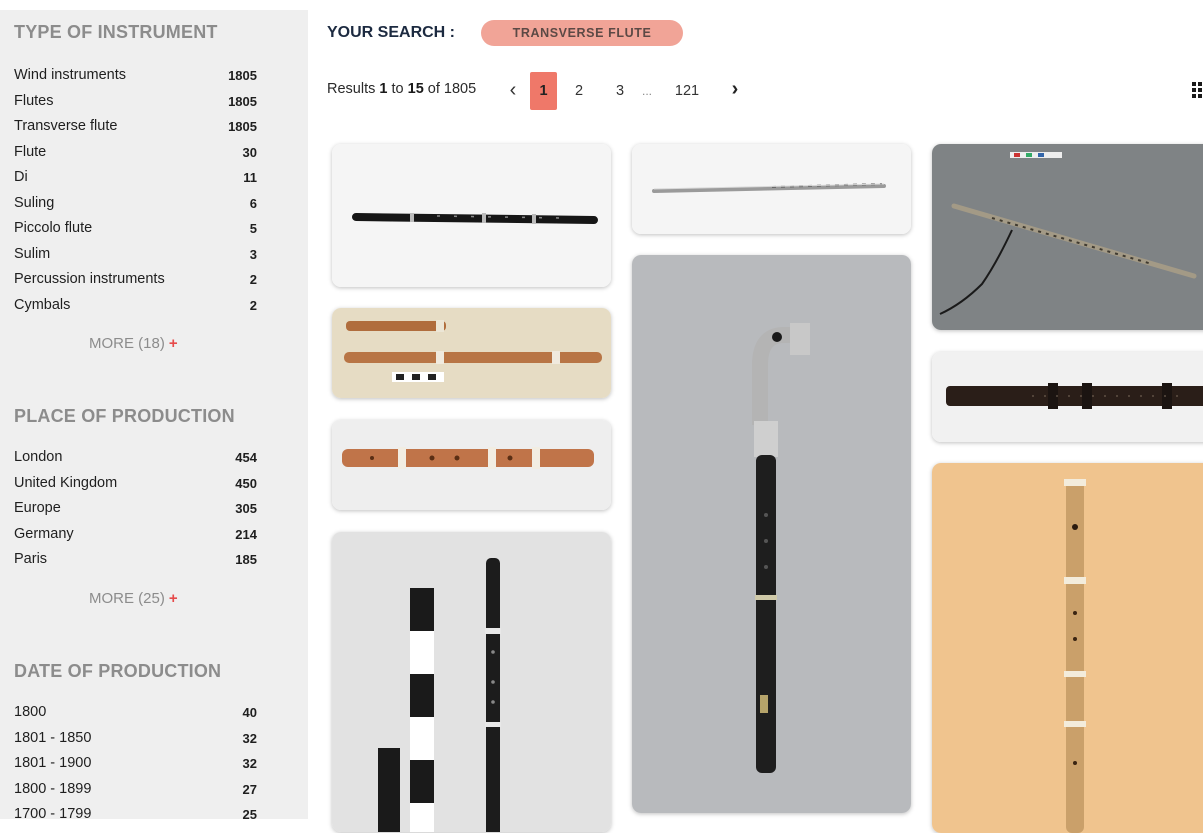 The width and height of the screenshot is (1203, 833). Describe the element at coordinates (21, 177) in the screenshot. I see `facet-item-label: Di` at that location.